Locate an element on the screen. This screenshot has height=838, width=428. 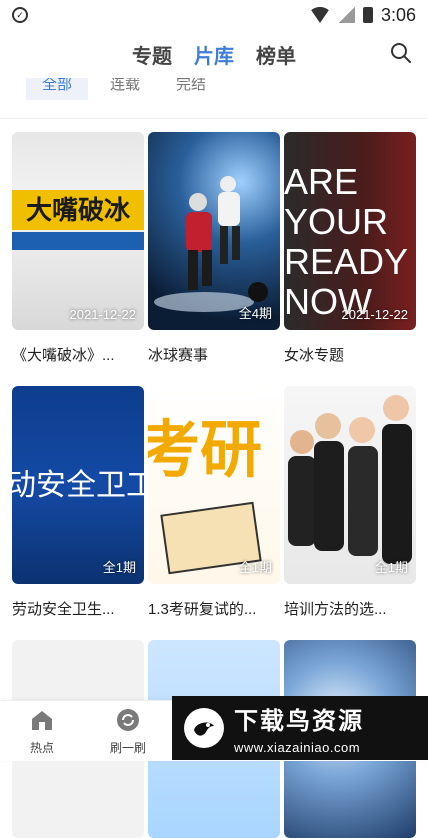
status-icons: 3:06 is located at coordinates (362, 15).